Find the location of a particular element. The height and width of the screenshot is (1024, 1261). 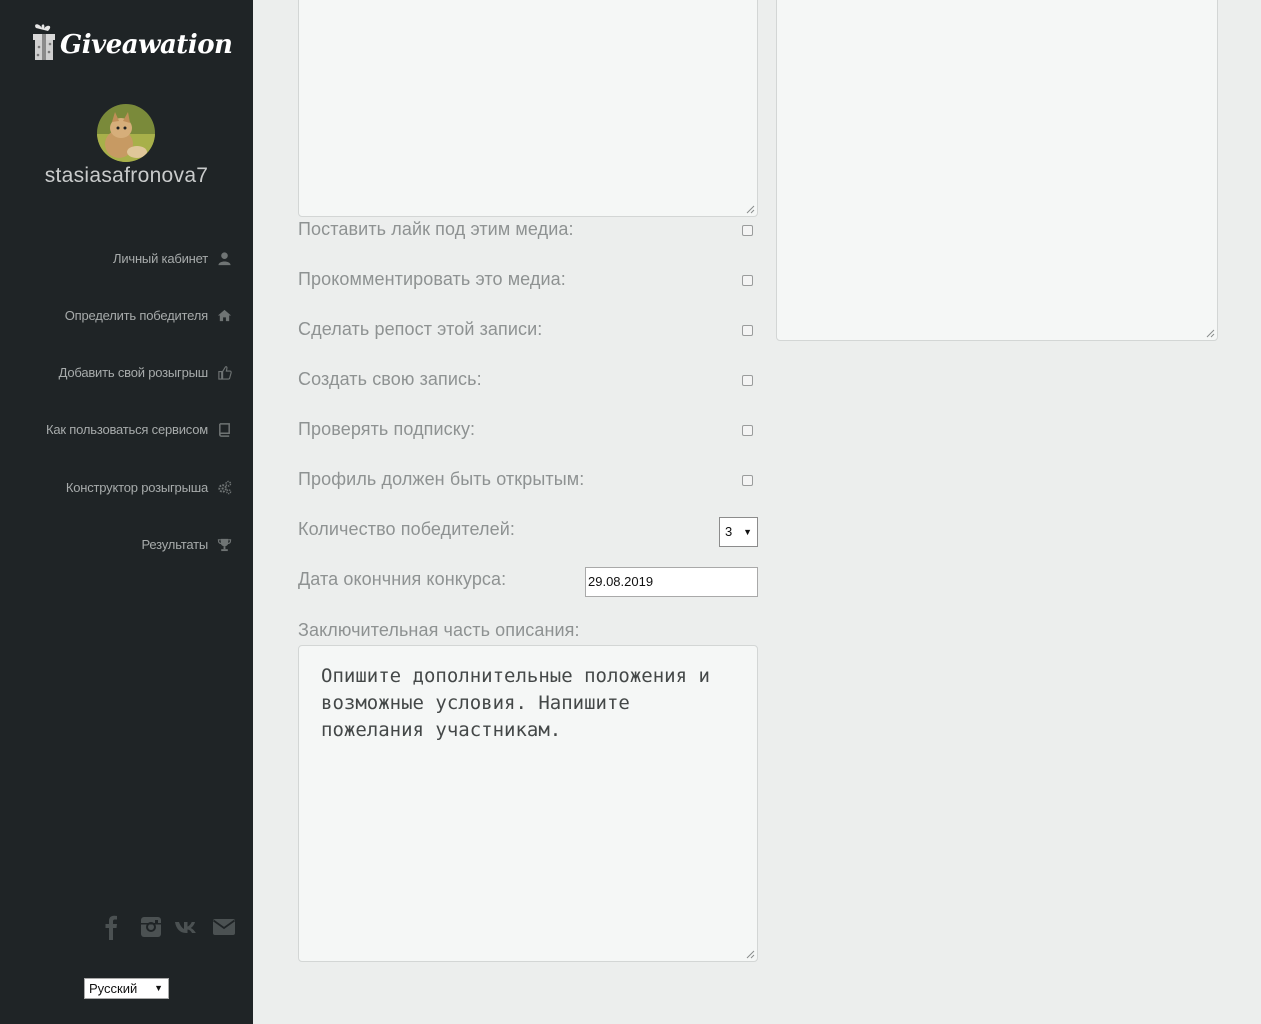

sidebar-item-label: Конструктор розыгрыша is located at coordinates (136, 487).